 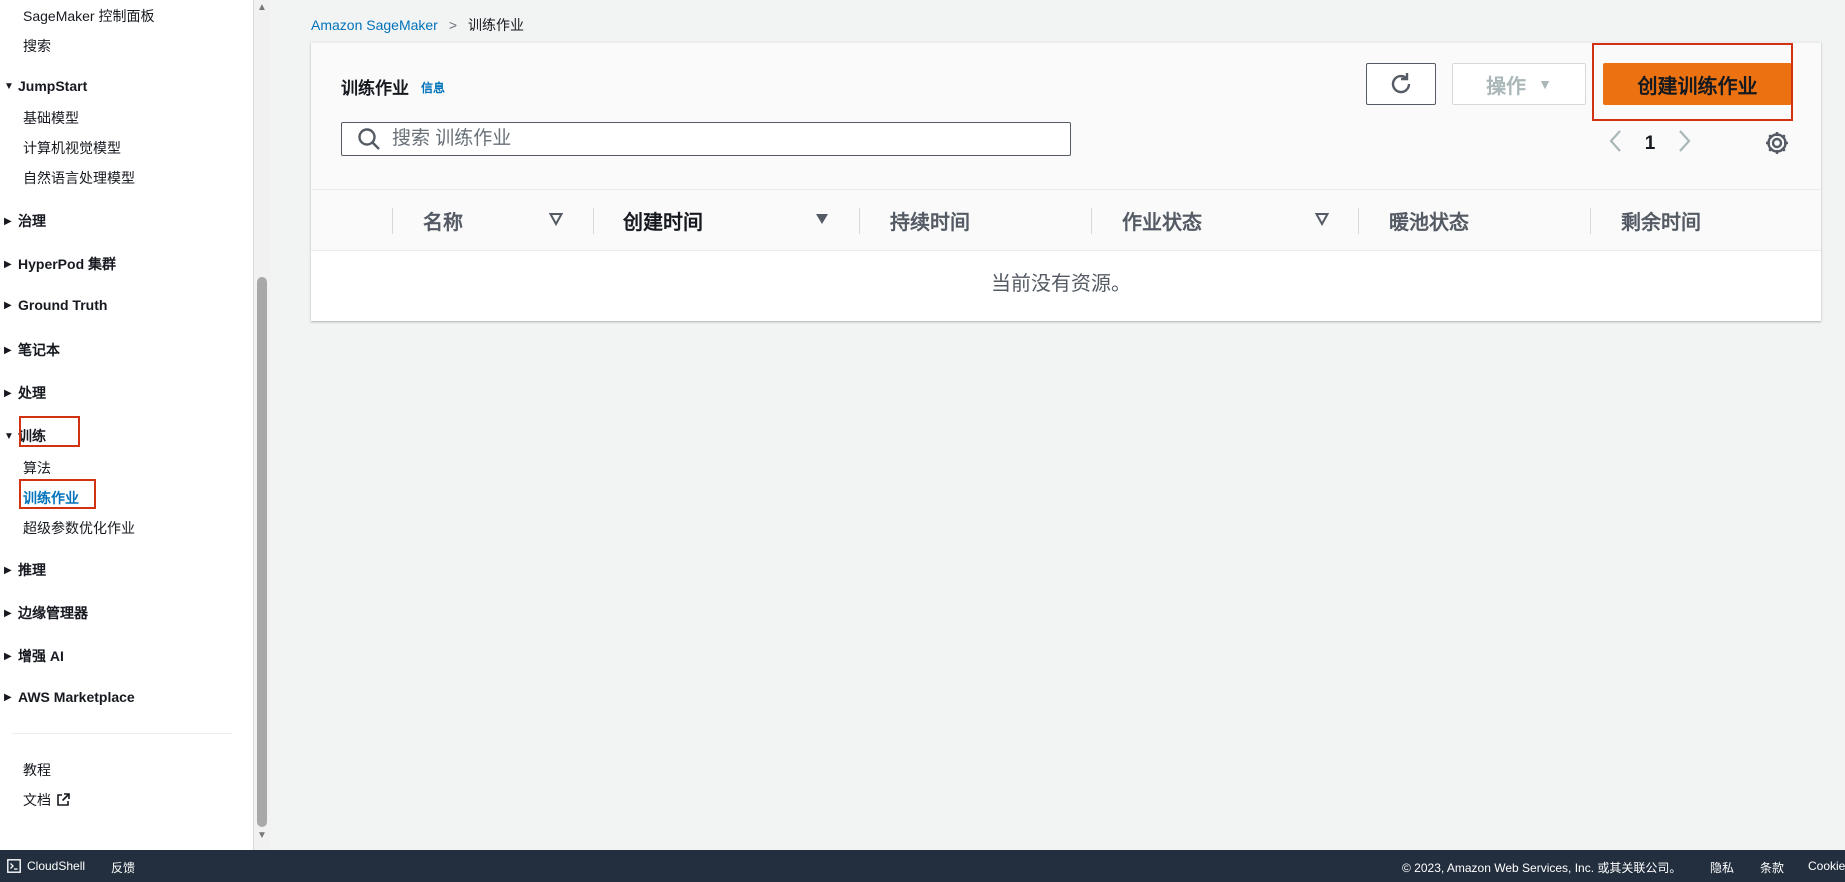 I want to click on column-header-name: 名称, so click(x=443, y=220).